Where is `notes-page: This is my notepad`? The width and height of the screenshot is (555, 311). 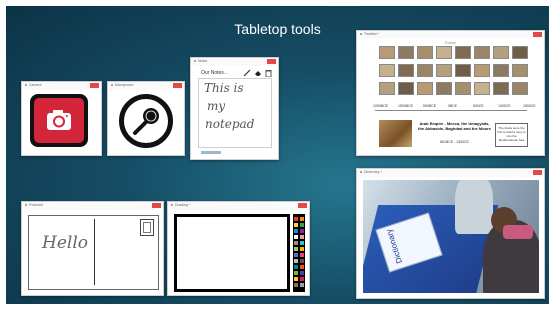
notes-page: This is my notepad is located at coordinates (235, 113).